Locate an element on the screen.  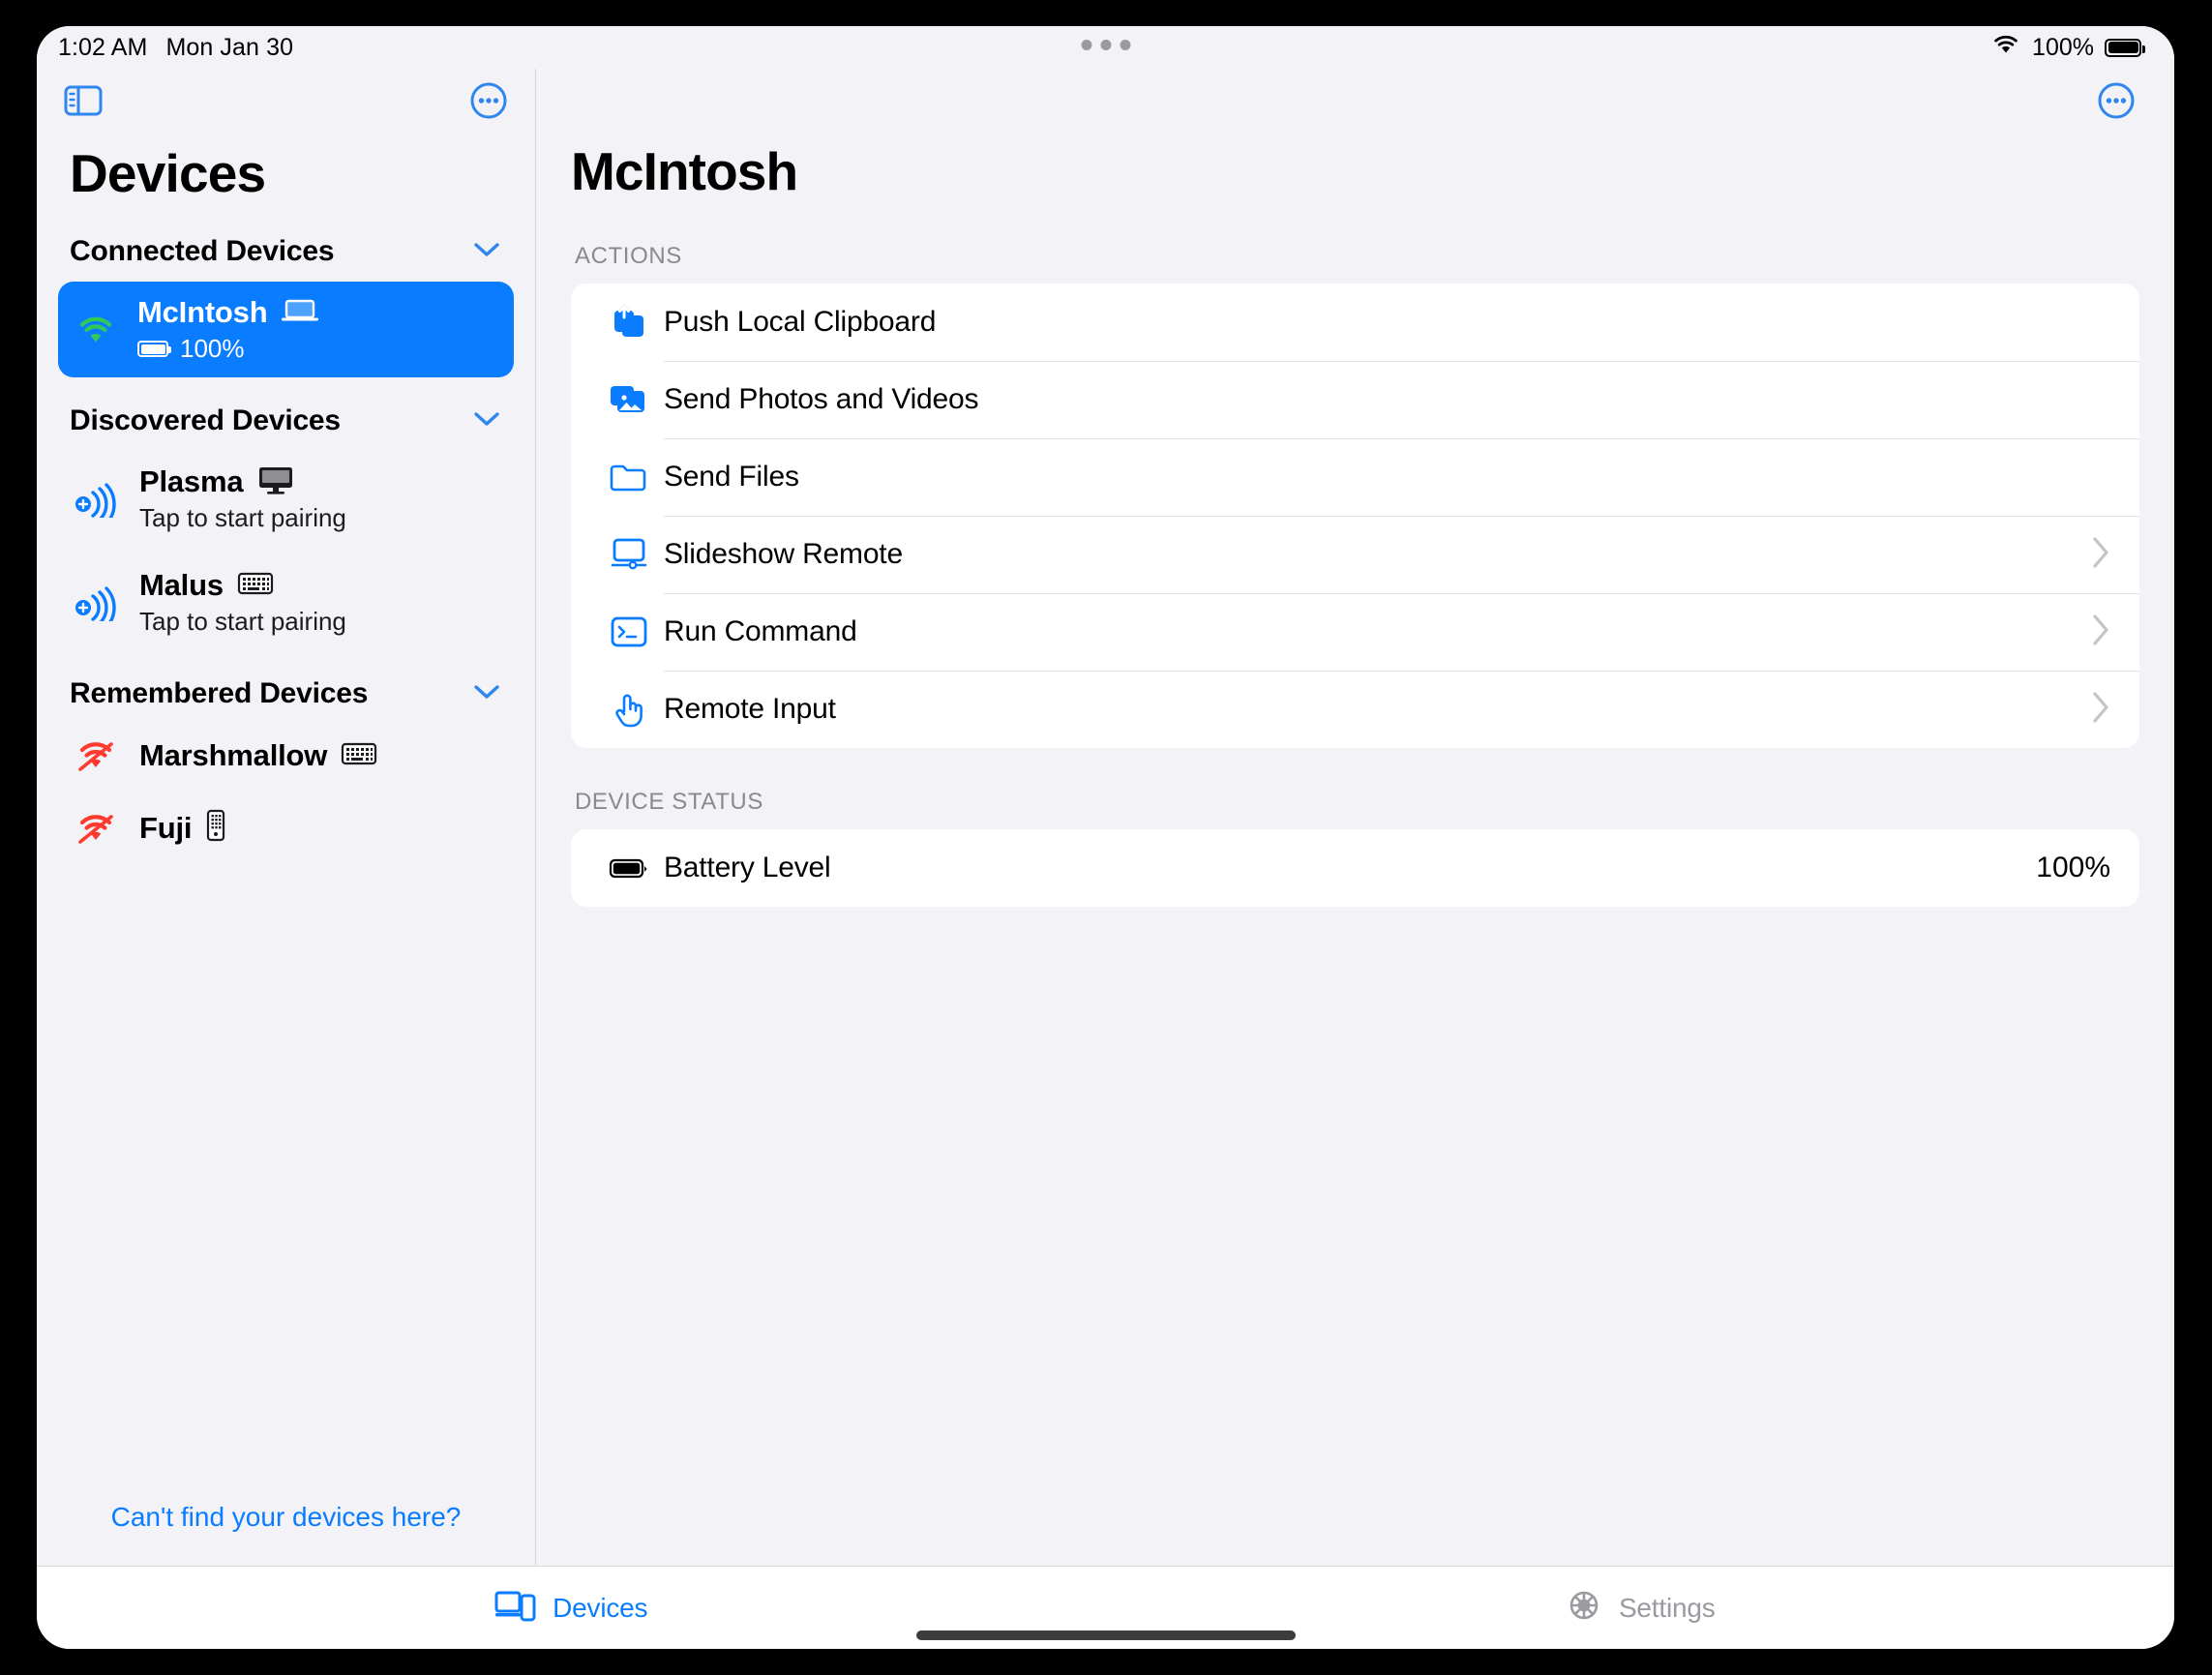
action-row-run-command: Run Command is located at coordinates (1355, 632).